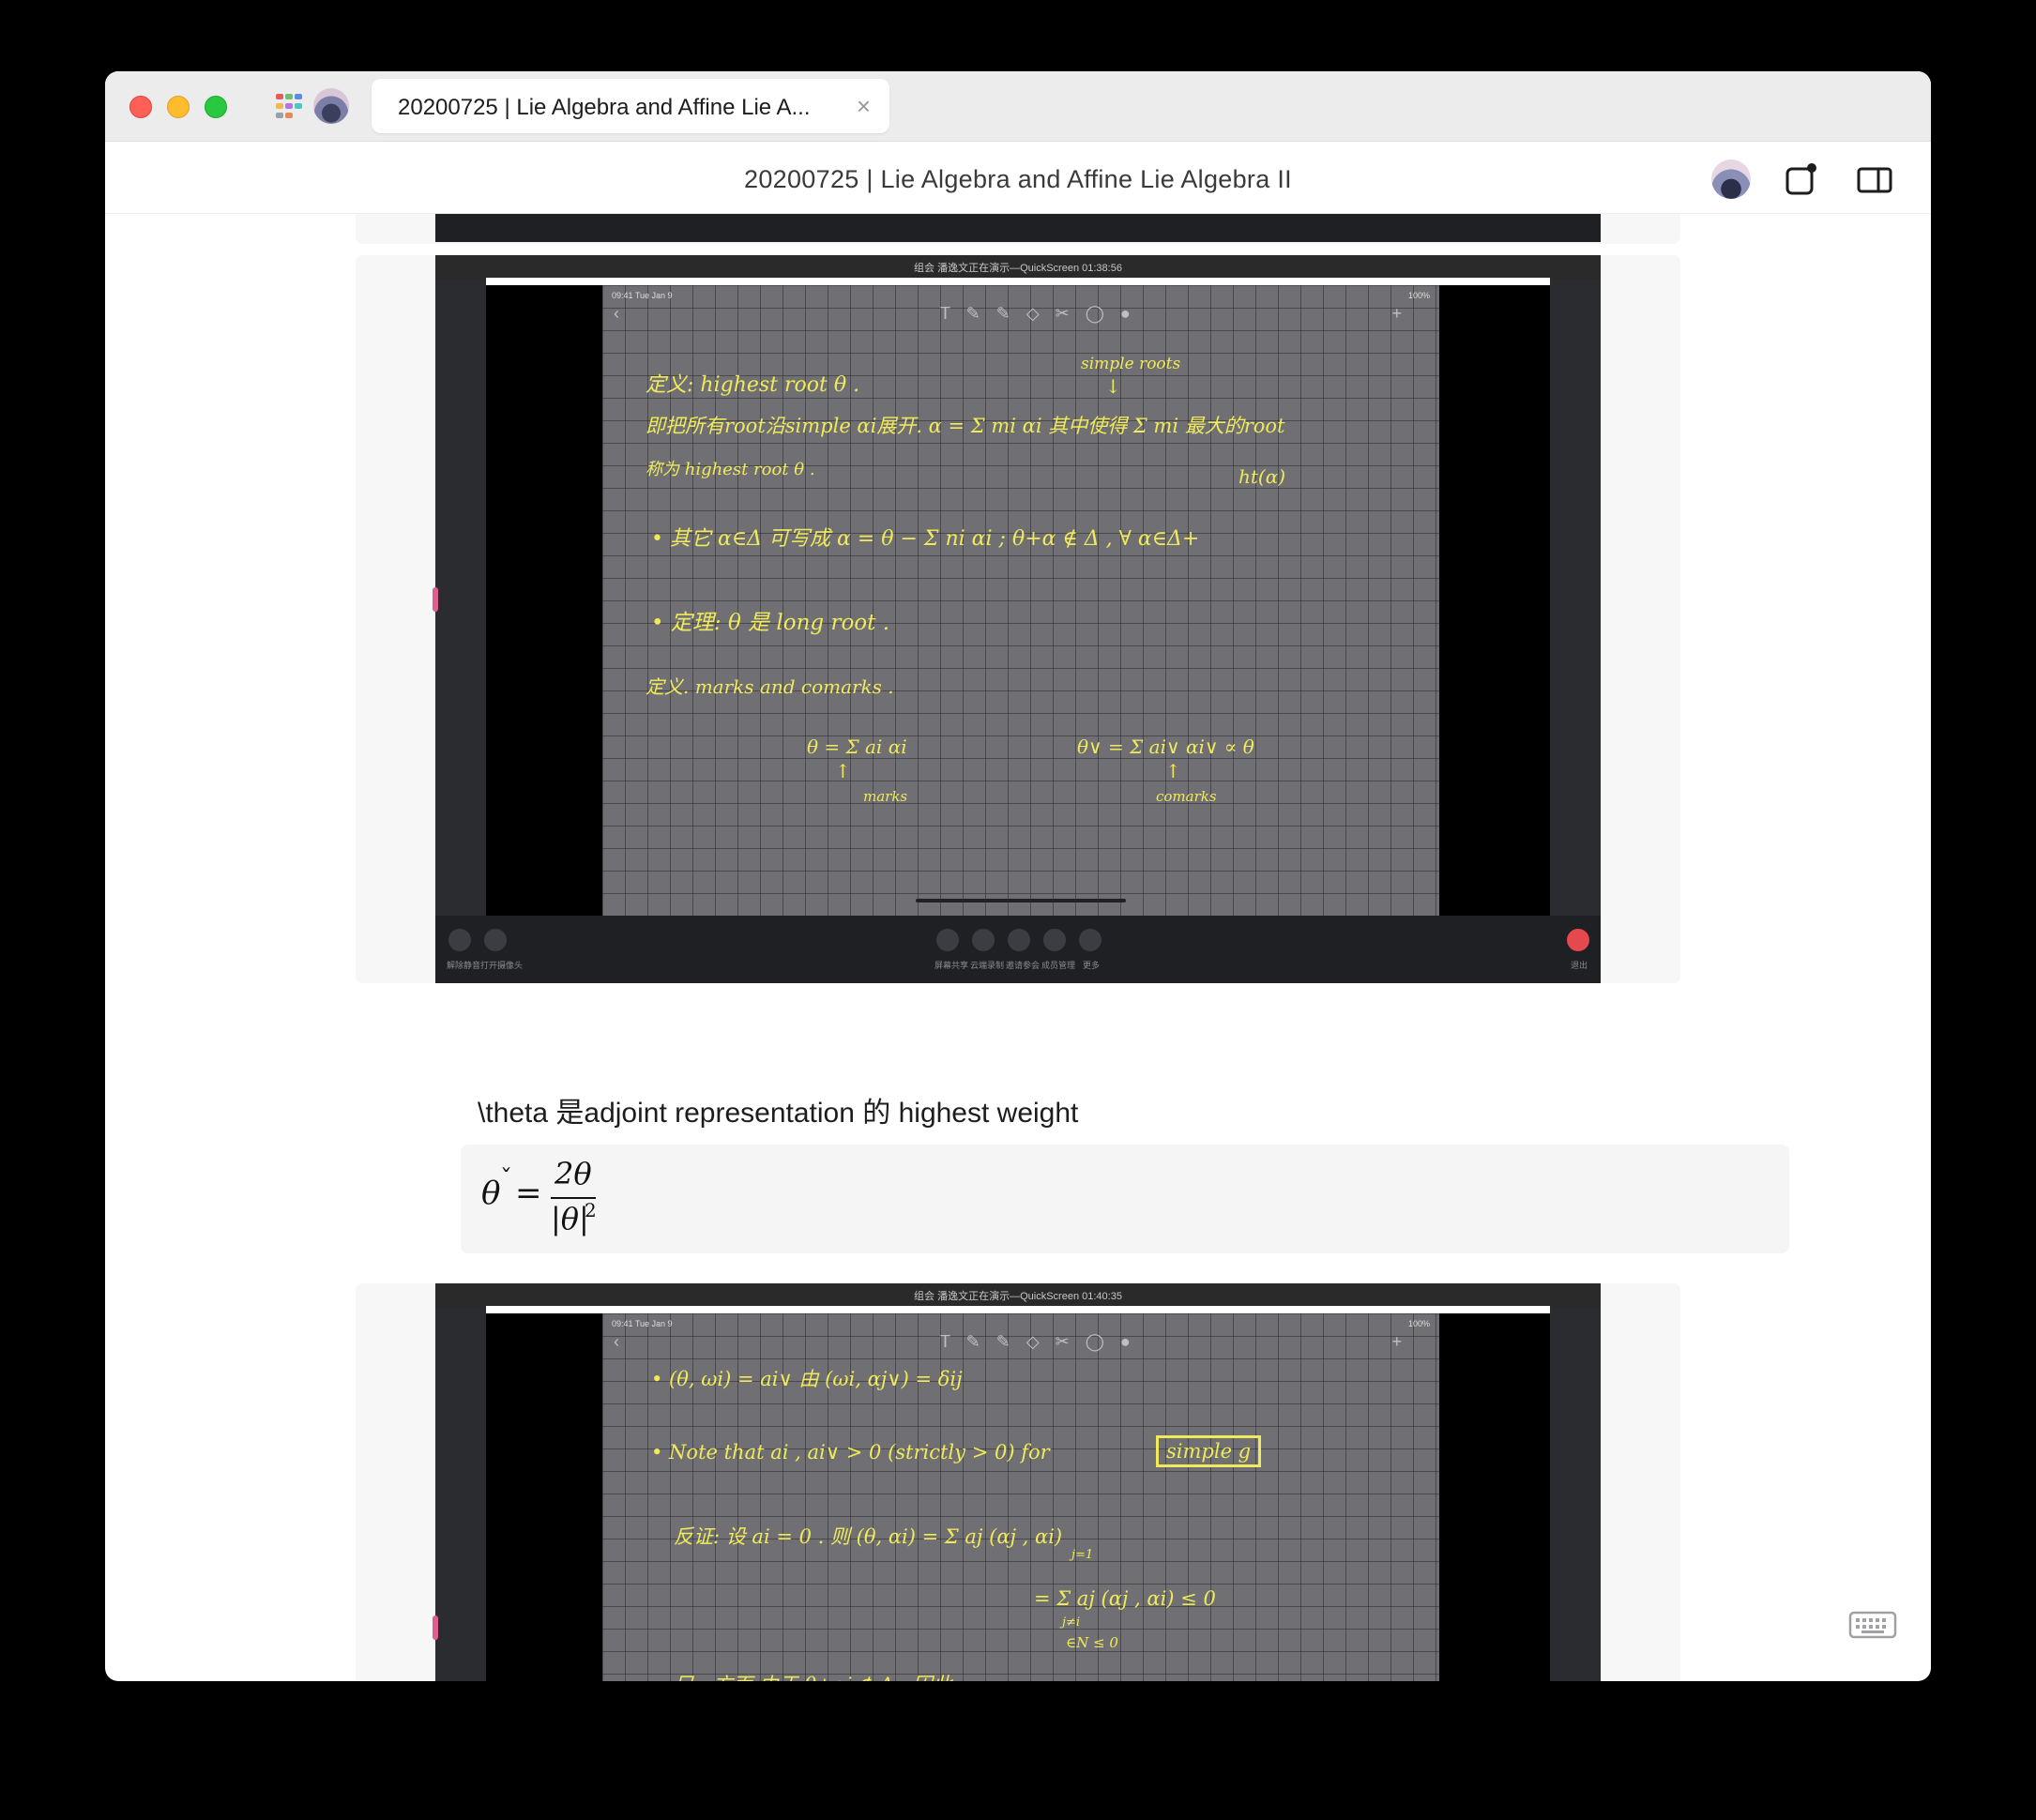 The width and height of the screenshot is (2036, 1820). What do you see at coordinates (987, 965) in the screenshot?
I see `control-label: 云端录制` at bounding box center [987, 965].